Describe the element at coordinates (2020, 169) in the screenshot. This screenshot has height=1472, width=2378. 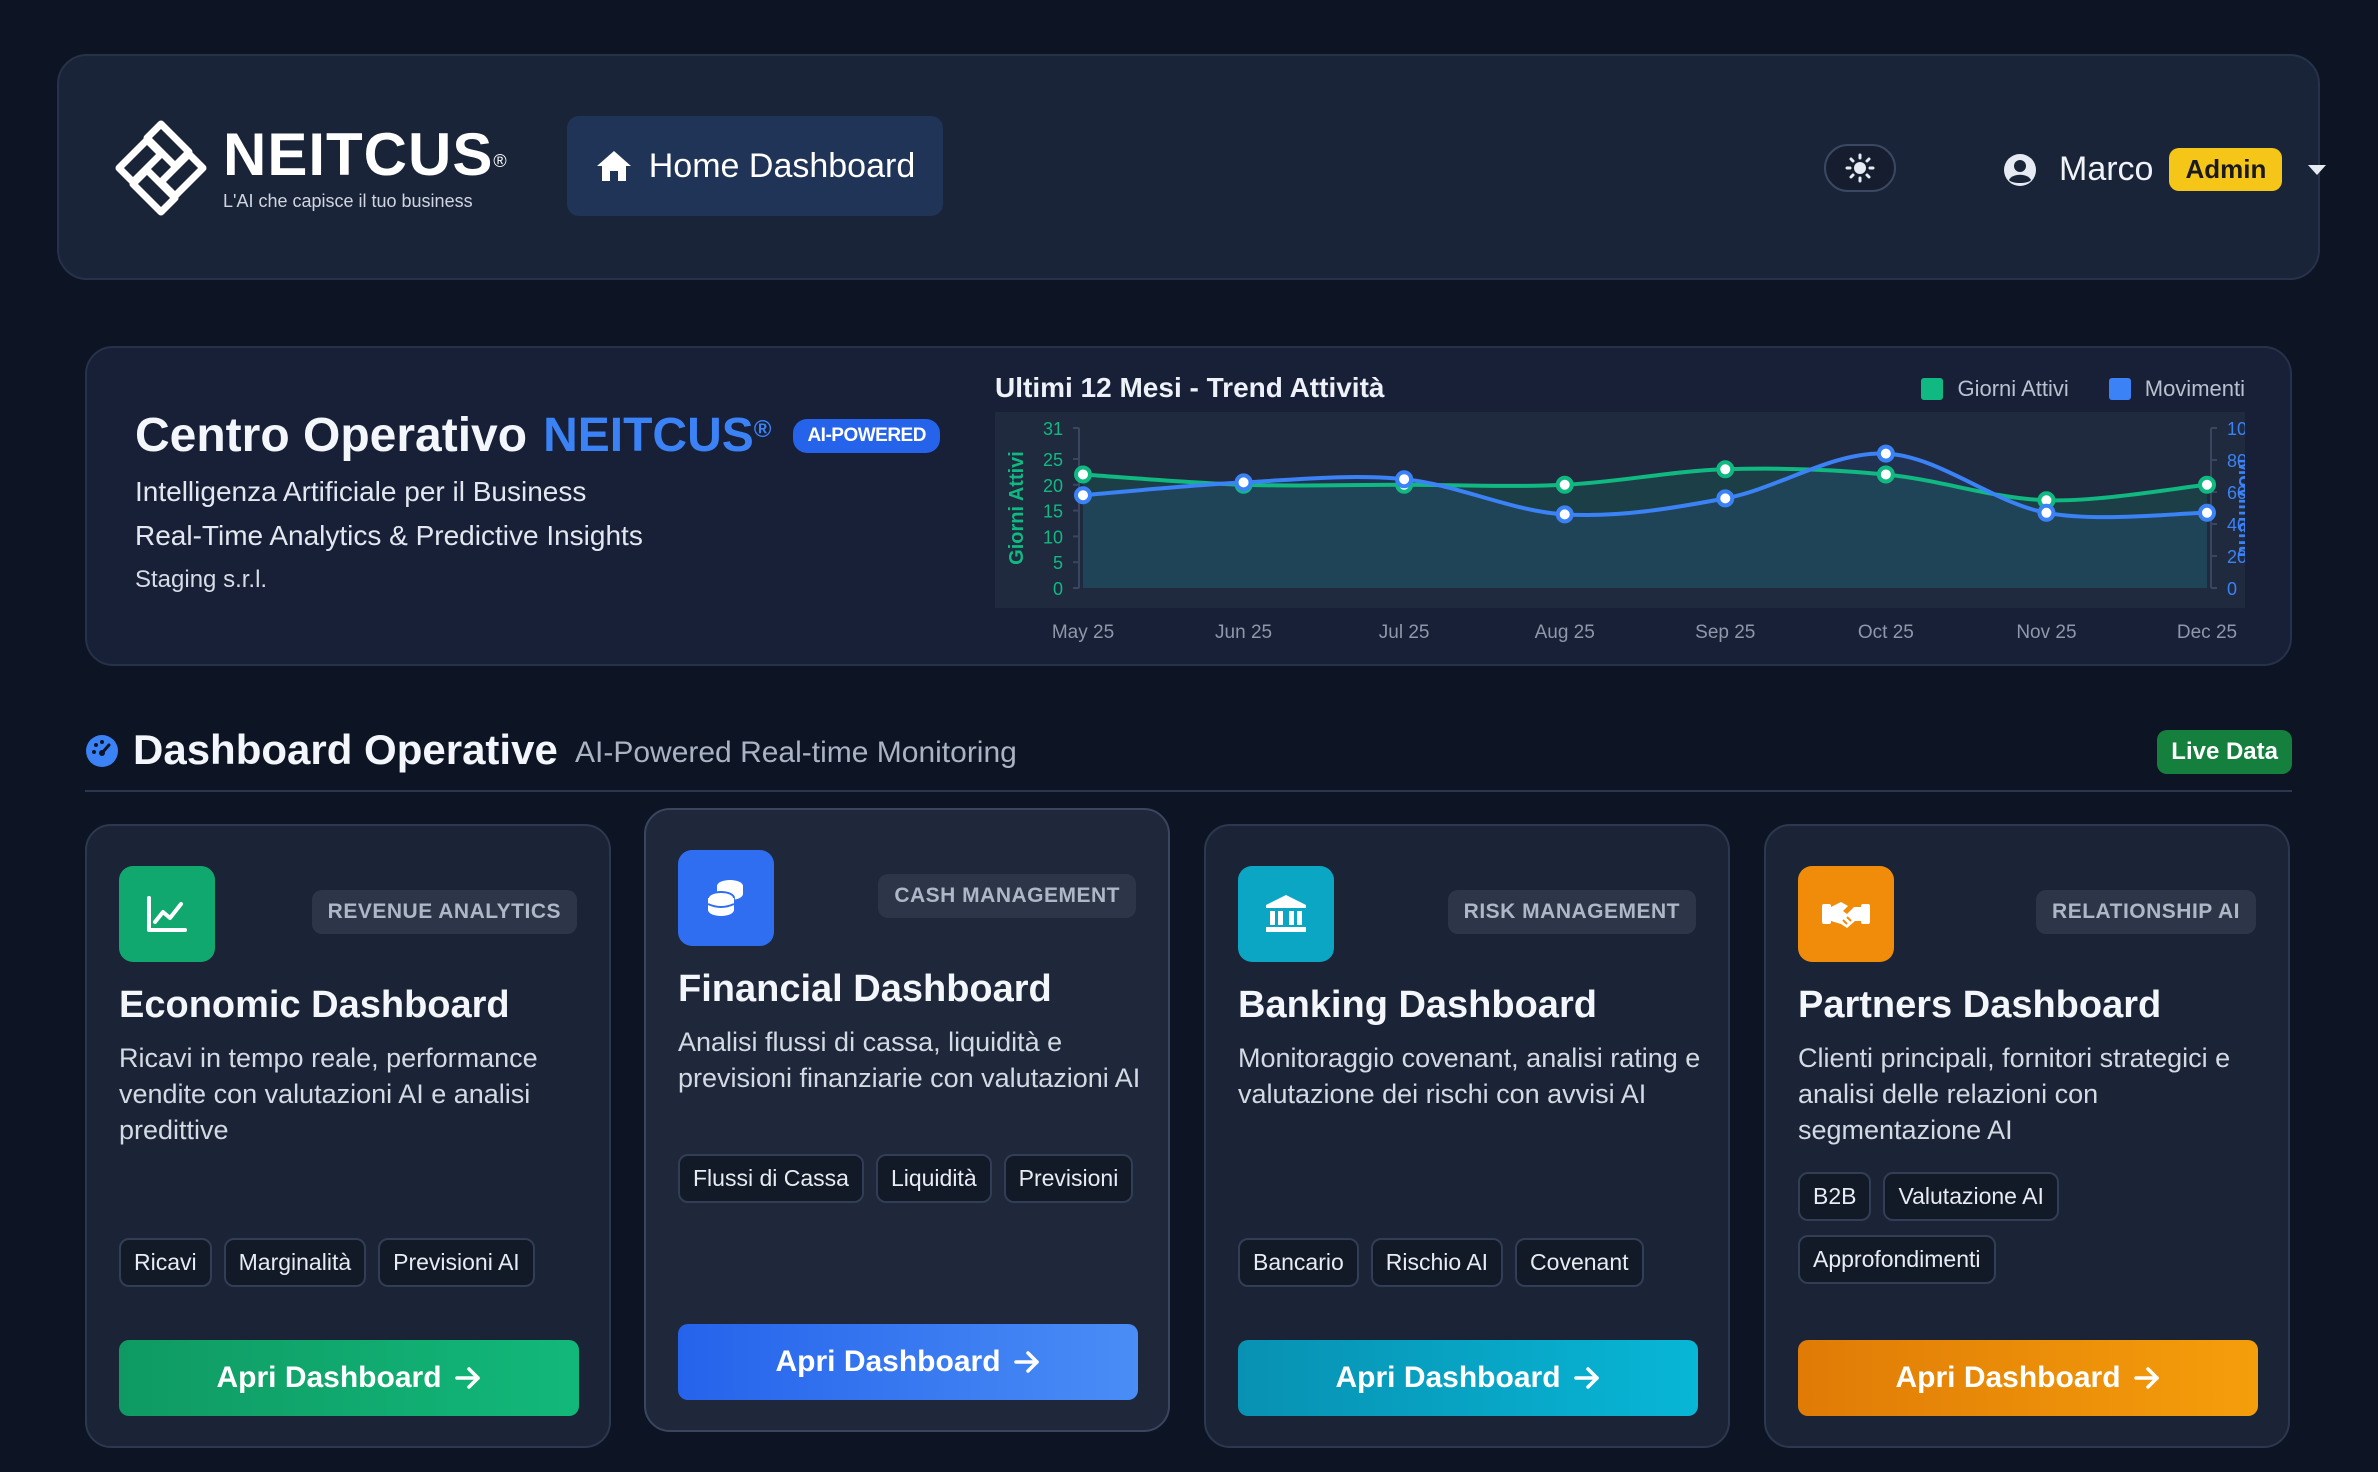
I see `user-avatar-icon` at that location.